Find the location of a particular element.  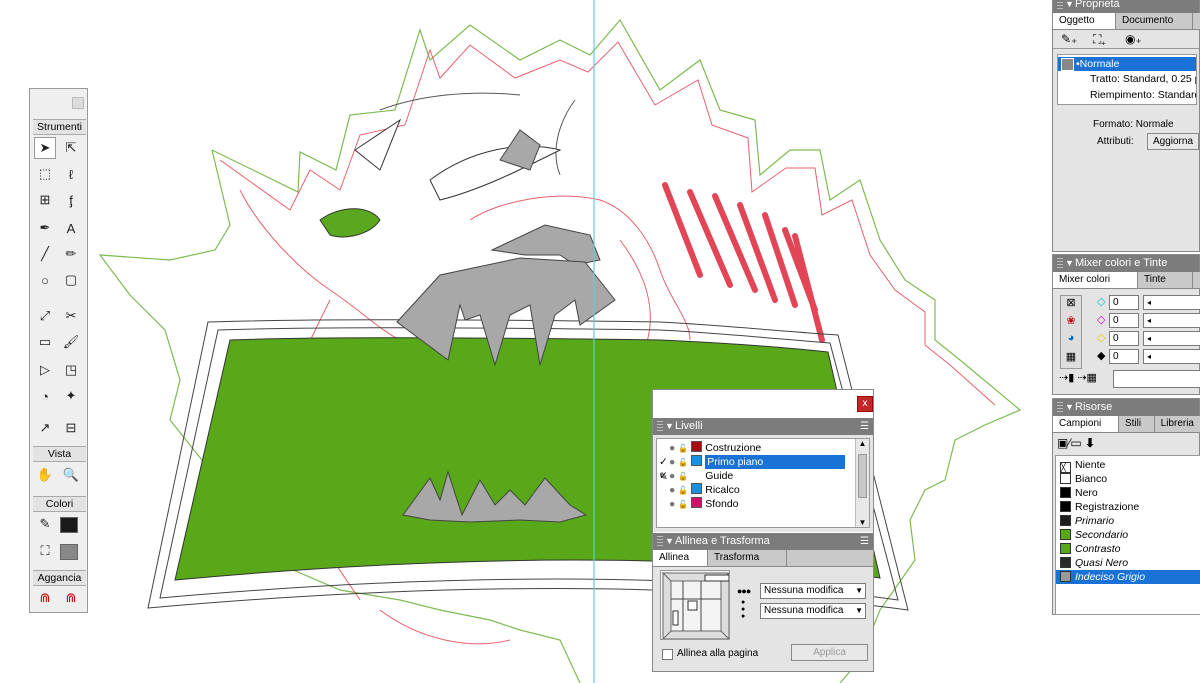

zoom-icon: 🔍 is located at coordinates (71, 475).